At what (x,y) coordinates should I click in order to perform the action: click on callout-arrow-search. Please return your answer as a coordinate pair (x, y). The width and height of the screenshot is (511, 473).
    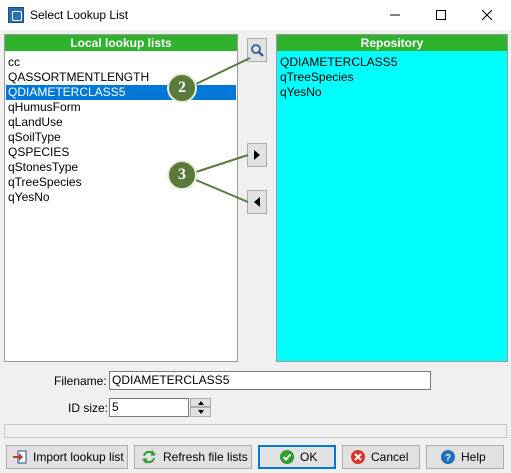
    Looking at the image, I should click on (223, 71).